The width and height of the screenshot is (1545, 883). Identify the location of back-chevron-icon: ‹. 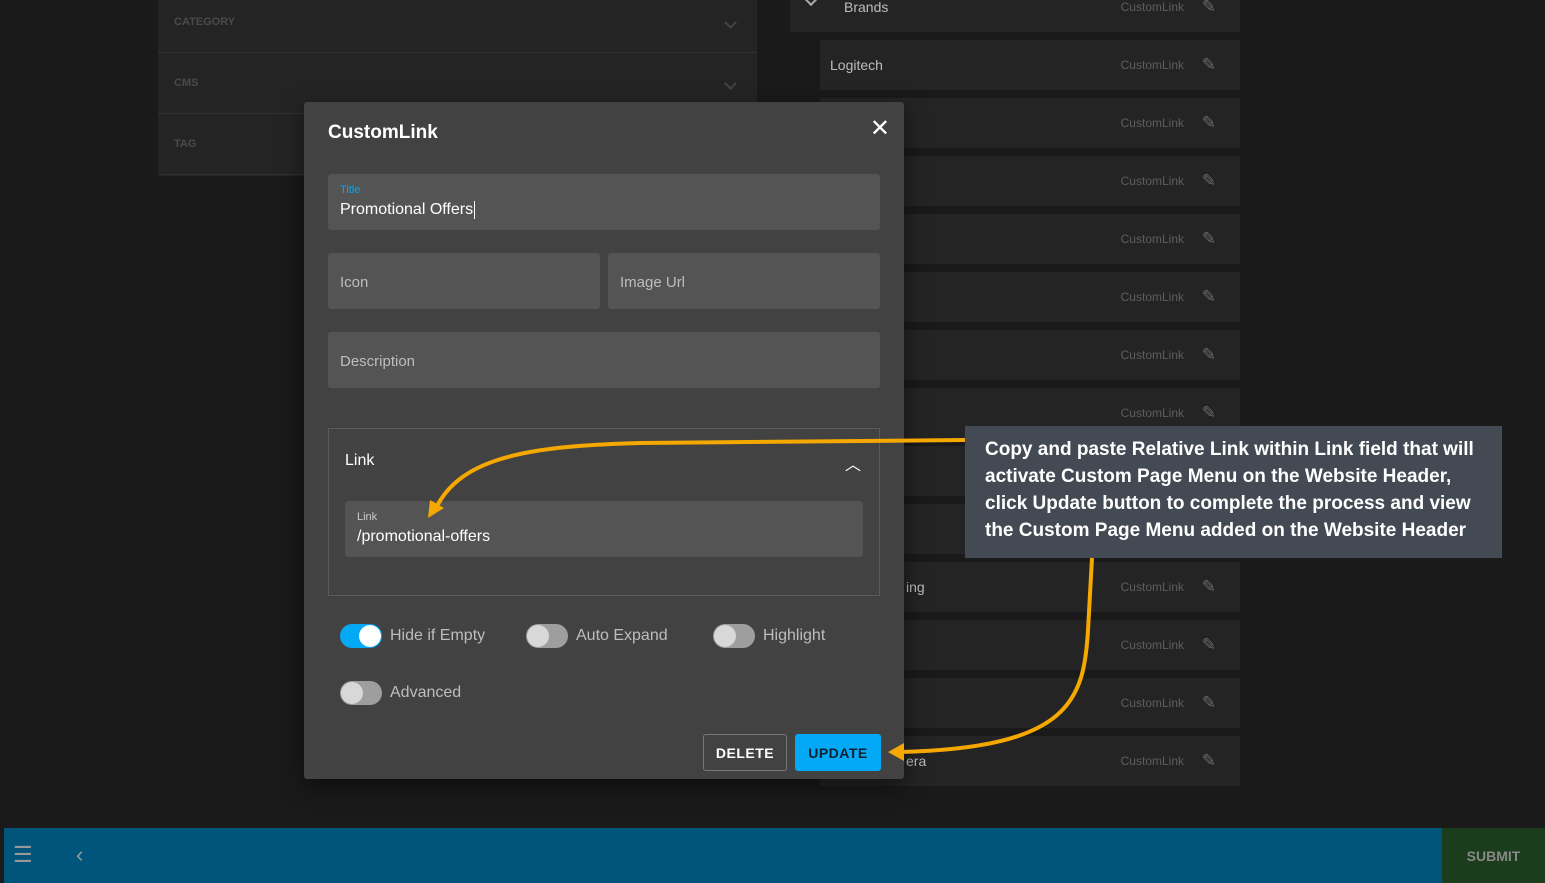
(79, 855).